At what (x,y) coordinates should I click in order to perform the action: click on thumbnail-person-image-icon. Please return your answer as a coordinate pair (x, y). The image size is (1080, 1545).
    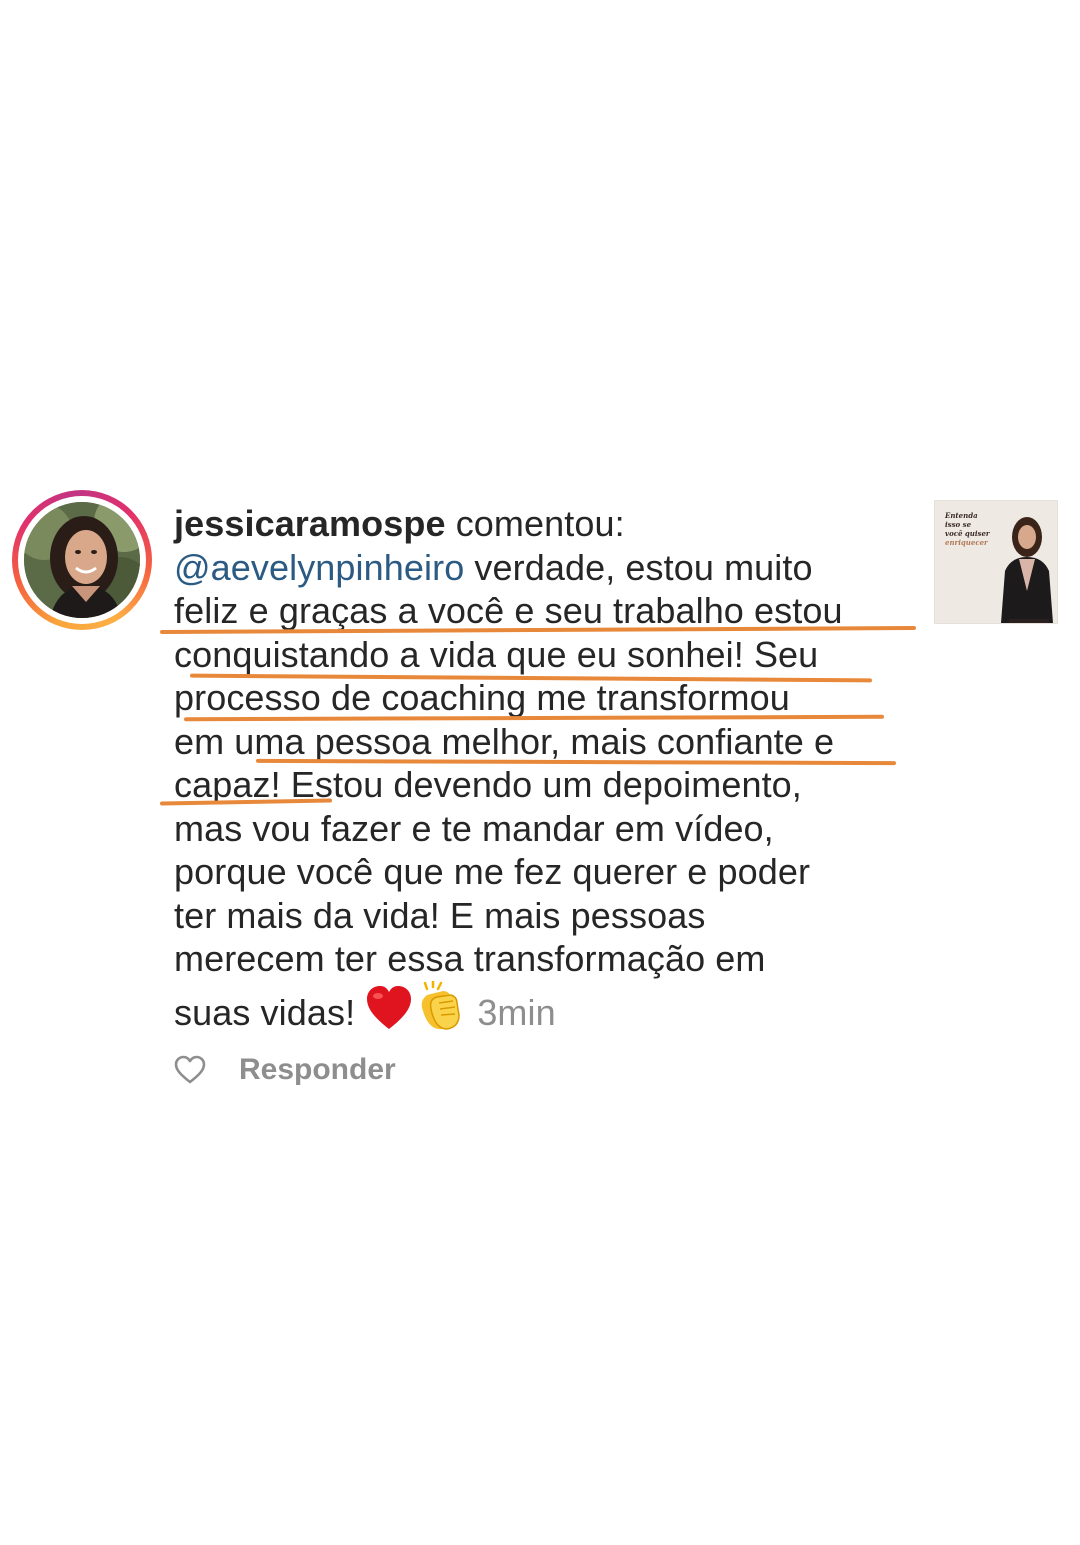
    Looking at the image, I should click on (1027, 570).